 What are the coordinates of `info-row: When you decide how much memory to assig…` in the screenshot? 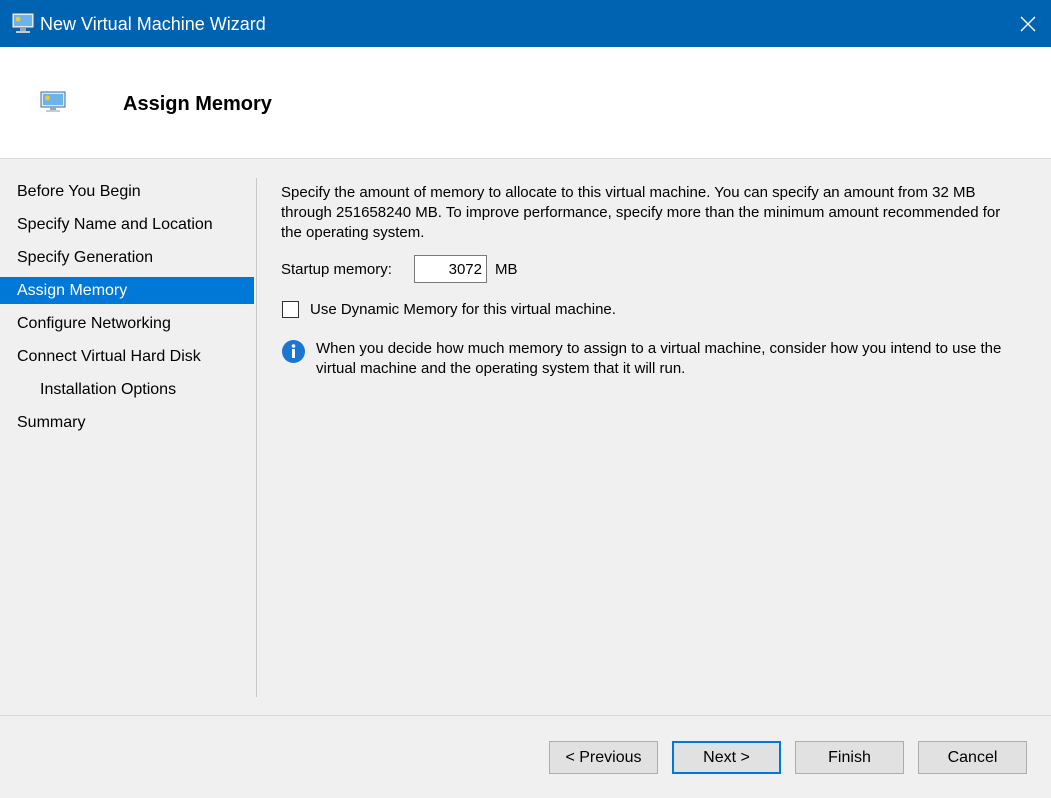 It's located at (651, 359).